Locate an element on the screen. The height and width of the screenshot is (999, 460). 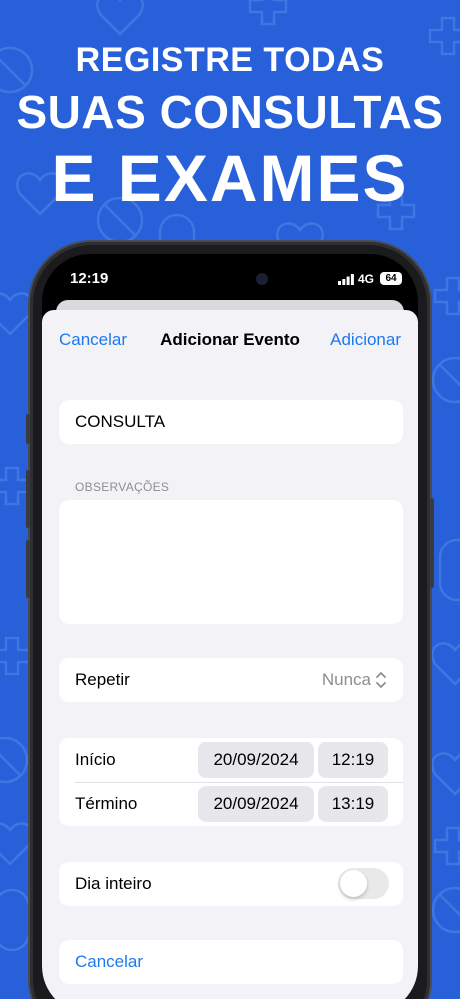
observations-label: OBSERVAÇÕES is located at coordinates (122, 487).